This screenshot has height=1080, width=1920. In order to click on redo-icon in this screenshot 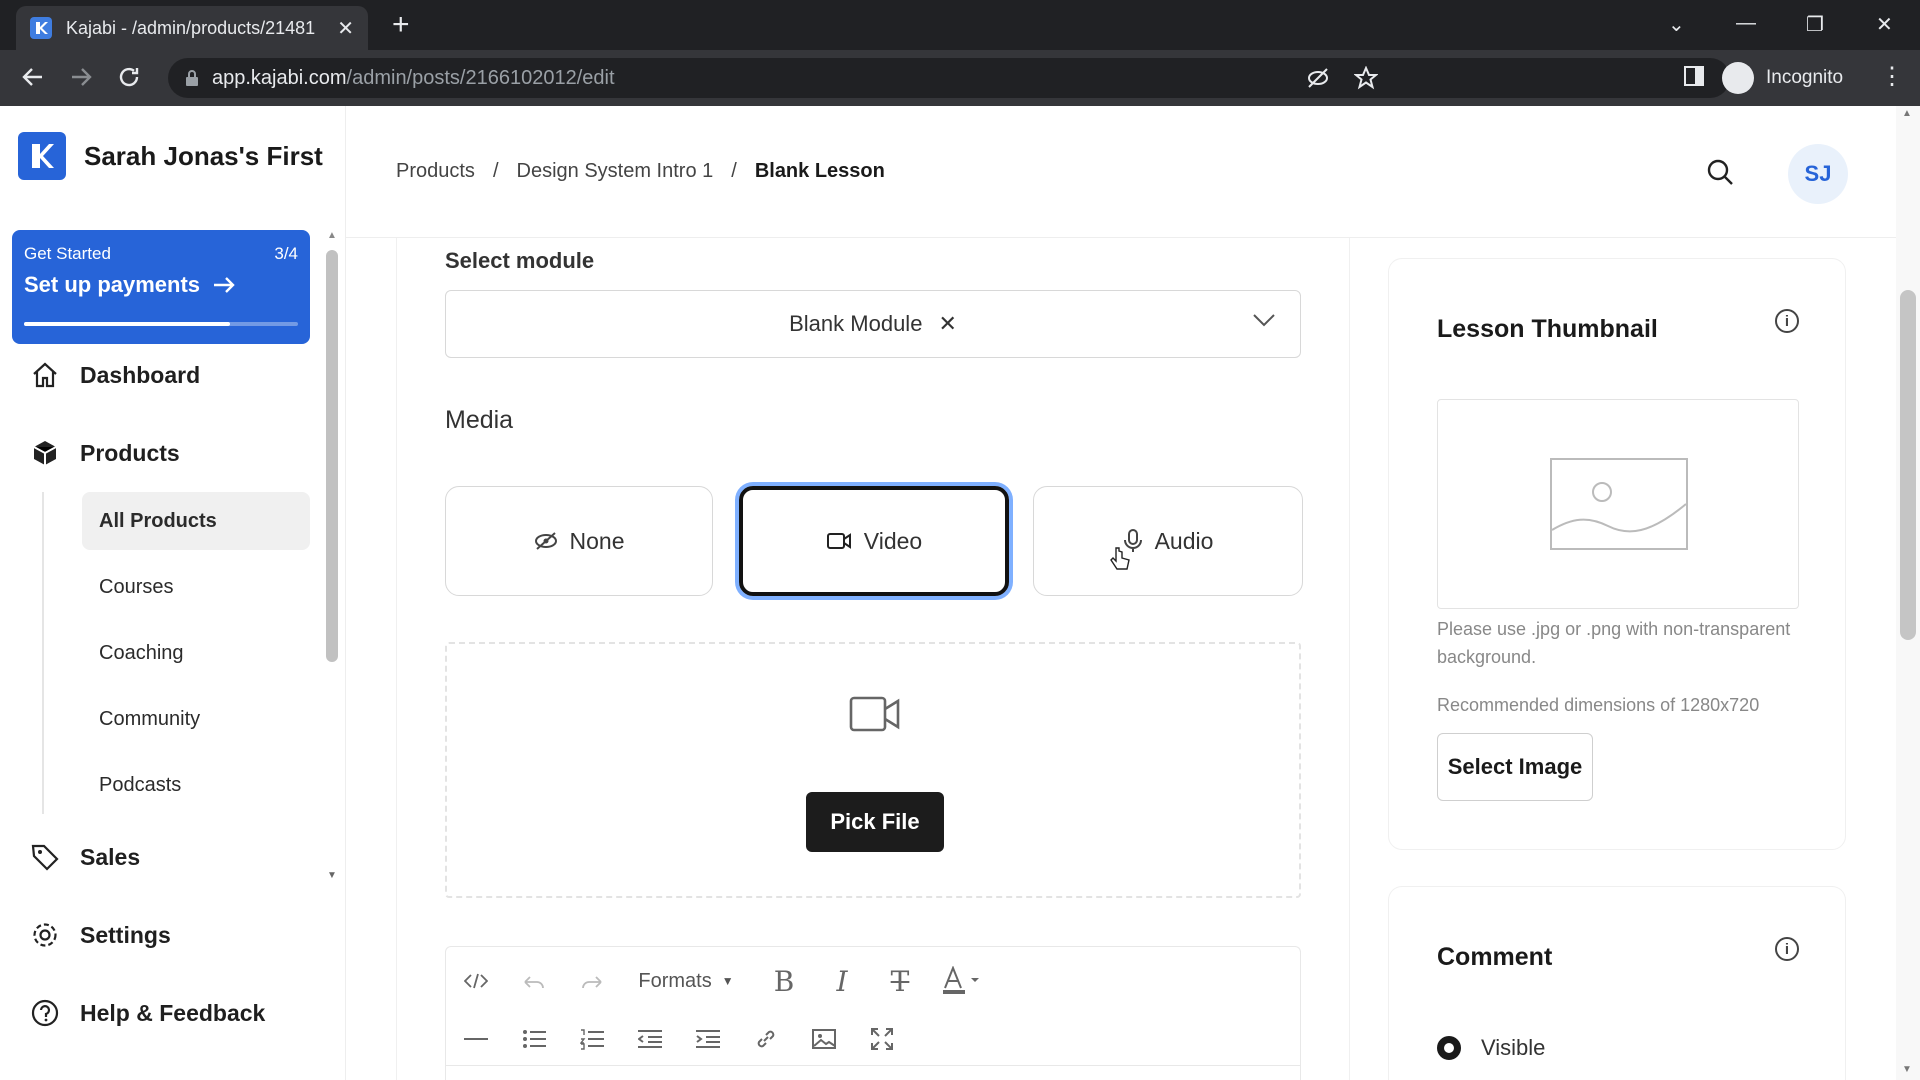, I will do `click(592, 981)`.